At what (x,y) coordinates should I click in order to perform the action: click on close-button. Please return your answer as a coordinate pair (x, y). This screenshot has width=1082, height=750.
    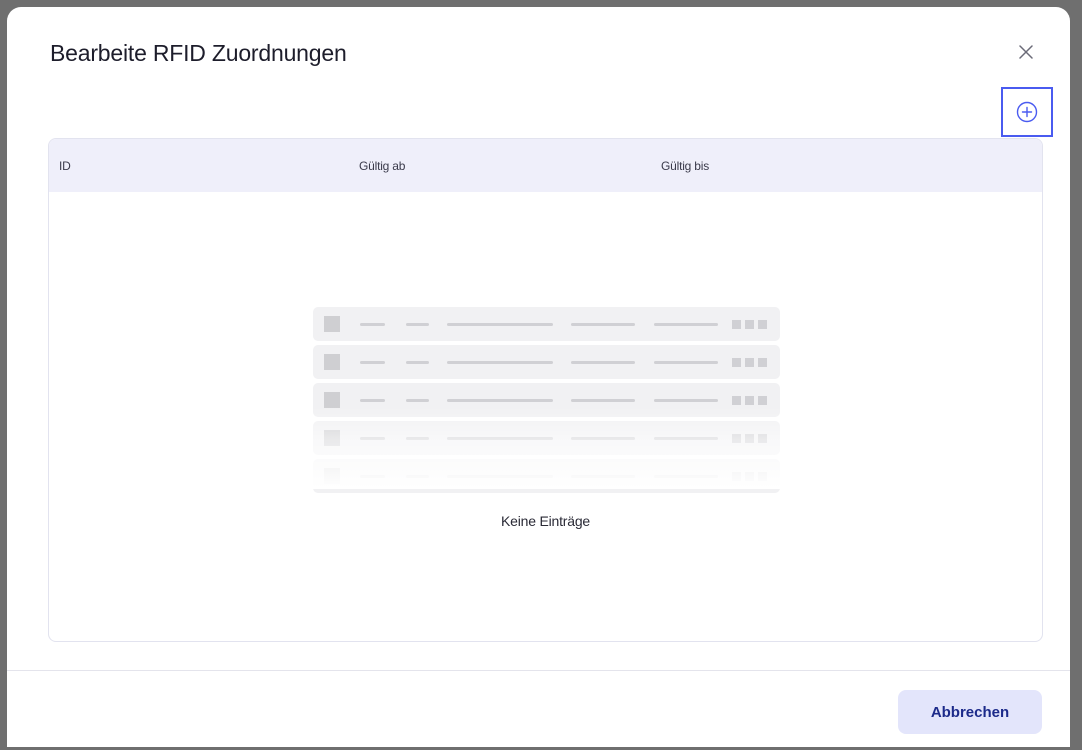
    Looking at the image, I should click on (1026, 52).